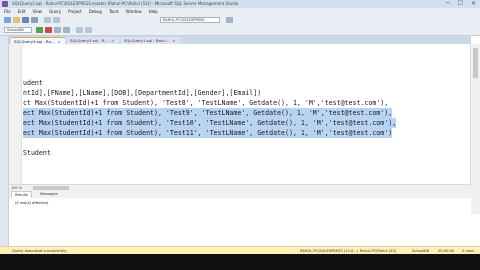  What do you see at coordinates (229, 20) in the screenshot?
I see `find-icon` at bounding box center [229, 20].